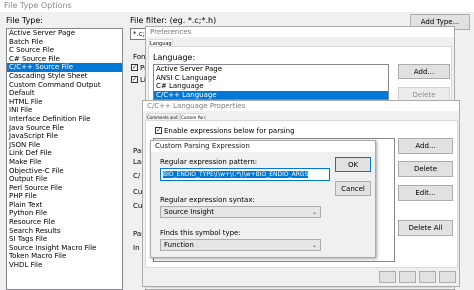 This screenshot has height=290, width=474. What do you see at coordinates (64, 153) in the screenshot?
I see `file-type-item: Link Def File` at bounding box center [64, 153].